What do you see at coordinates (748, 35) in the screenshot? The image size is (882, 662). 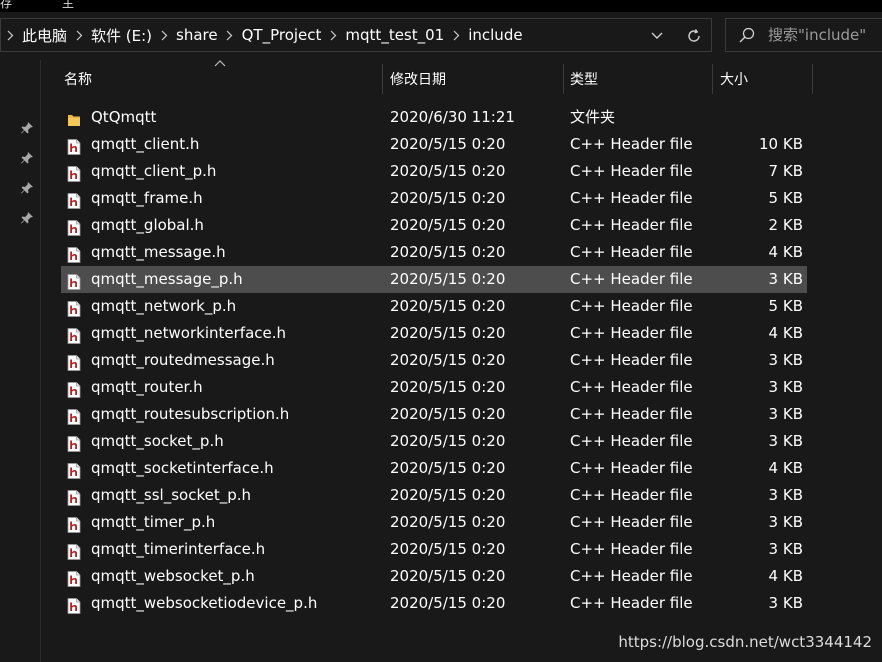 I see `search-icon` at bounding box center [748, 35].